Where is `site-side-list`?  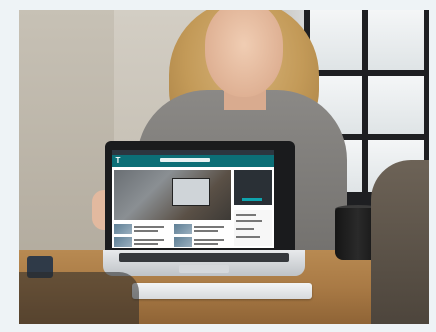 site-side-list is located at coordinates (253, 228).